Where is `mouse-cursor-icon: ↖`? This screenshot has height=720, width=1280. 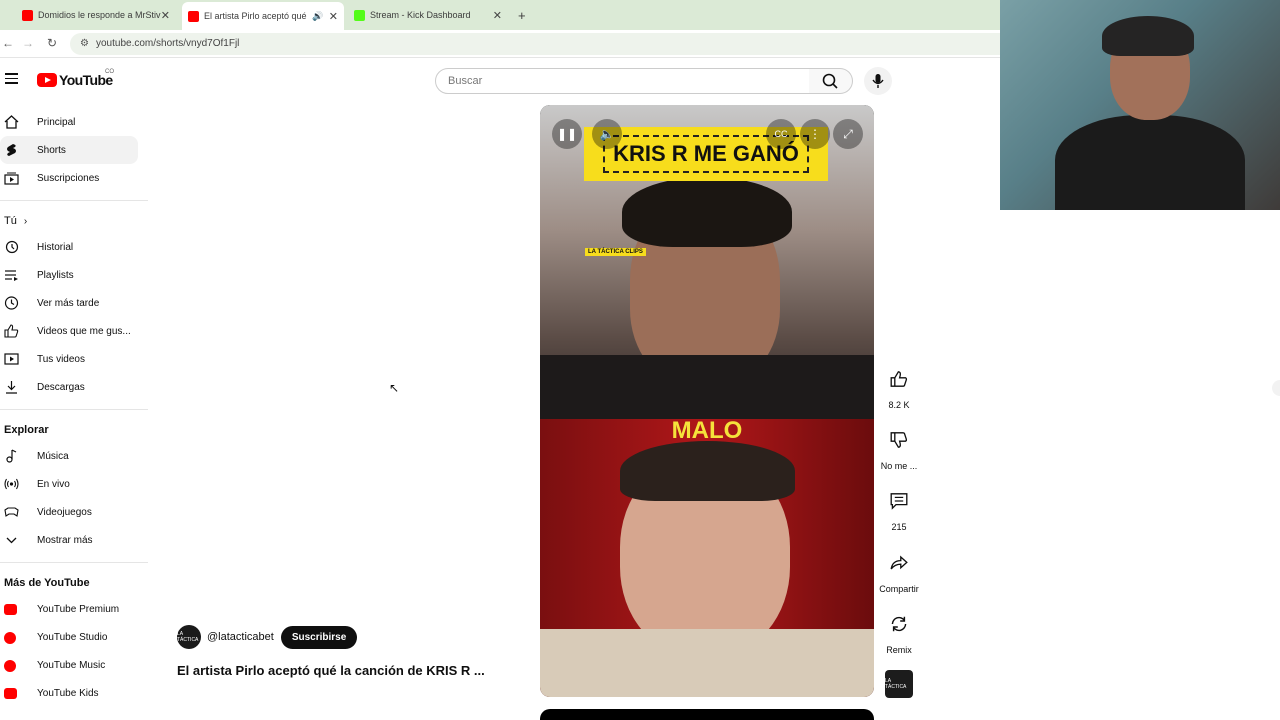
mouse-cursor-icon: ↖ is located at coordinates (394, 388).